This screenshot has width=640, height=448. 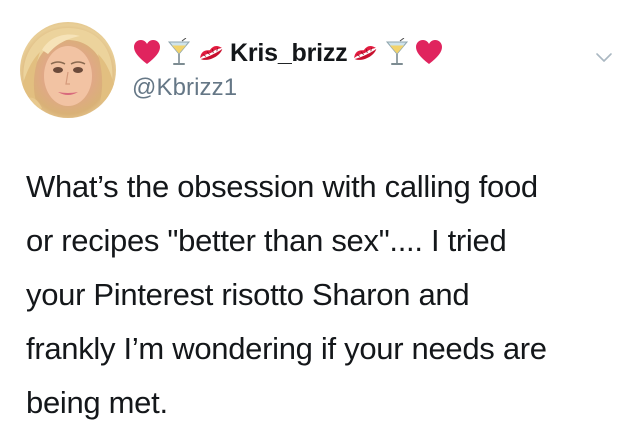 What do you see at coordinates (604, 57) in the screenshot?
I see `chevron-down-icon` at bounding box center [604, 57].